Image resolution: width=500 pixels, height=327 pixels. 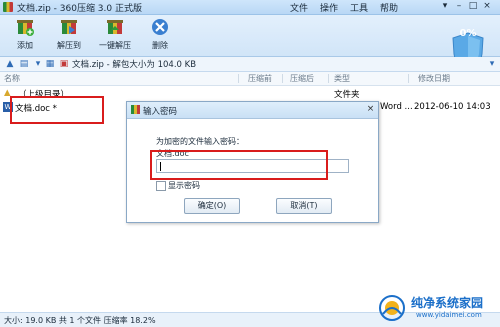 What do you see at coordinates (239, 165) in the screenshot?
I see `highlight-box-password` at bounding box center [239, 165].